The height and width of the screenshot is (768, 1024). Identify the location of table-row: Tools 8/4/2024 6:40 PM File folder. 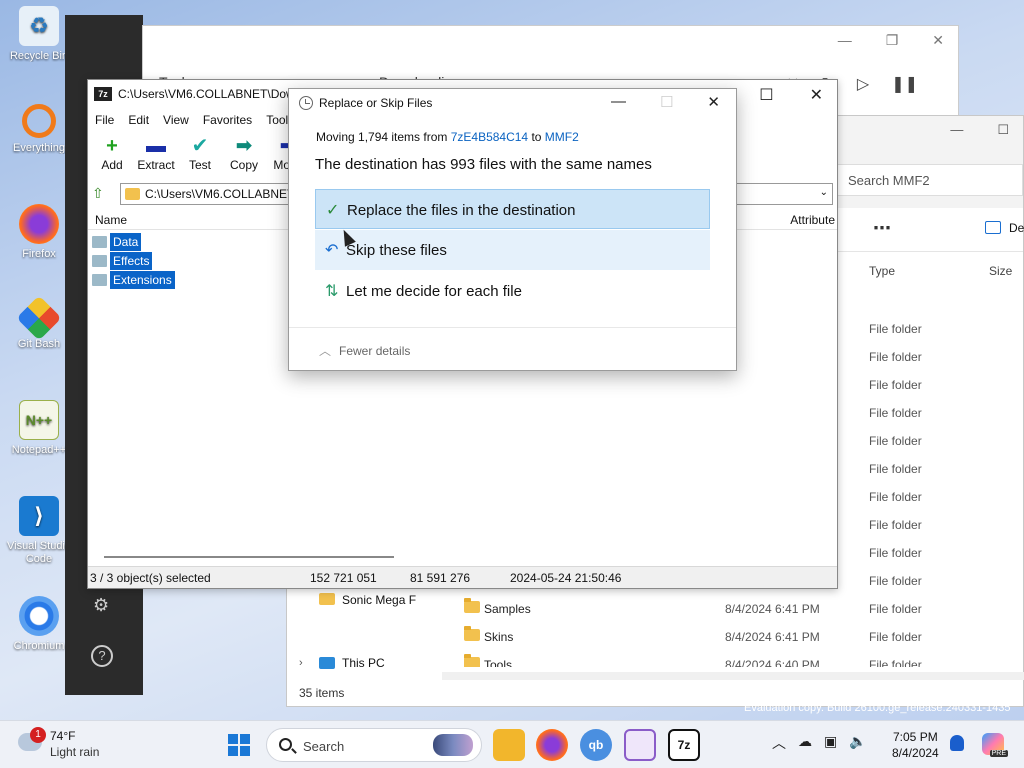
(742, 659).